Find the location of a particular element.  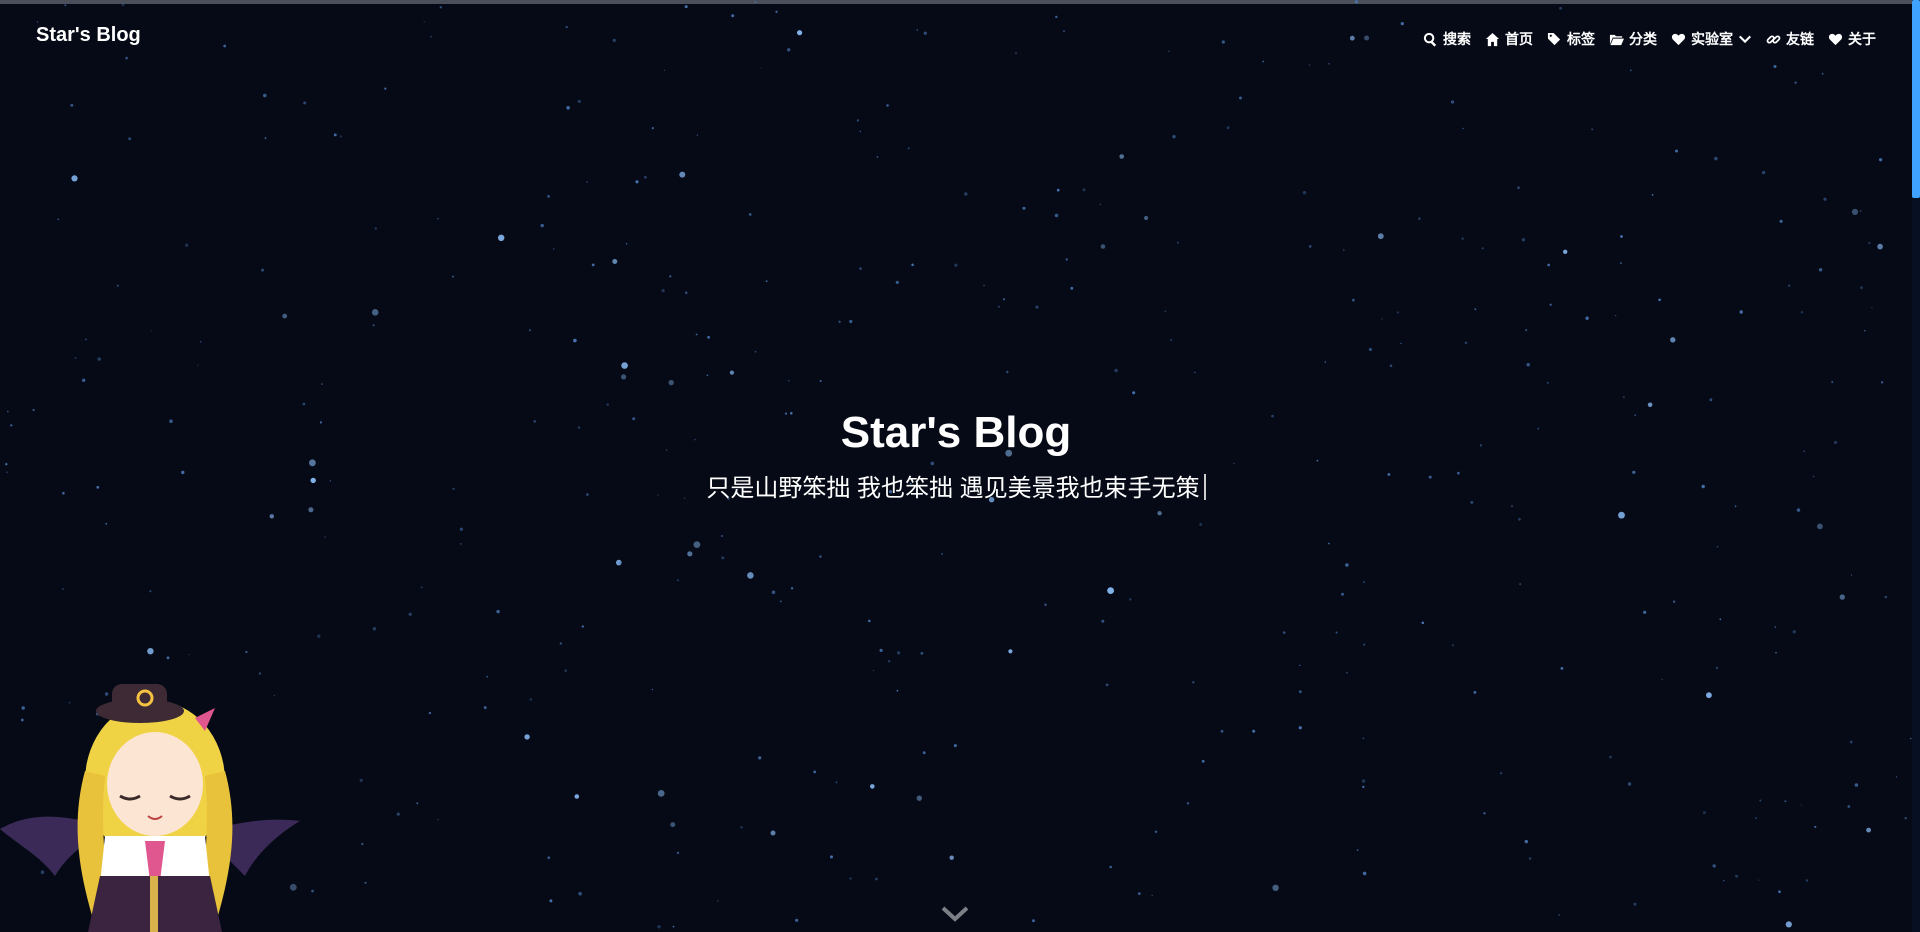

nav-item-friends: 友链 is located at coordinates (1790, 39).